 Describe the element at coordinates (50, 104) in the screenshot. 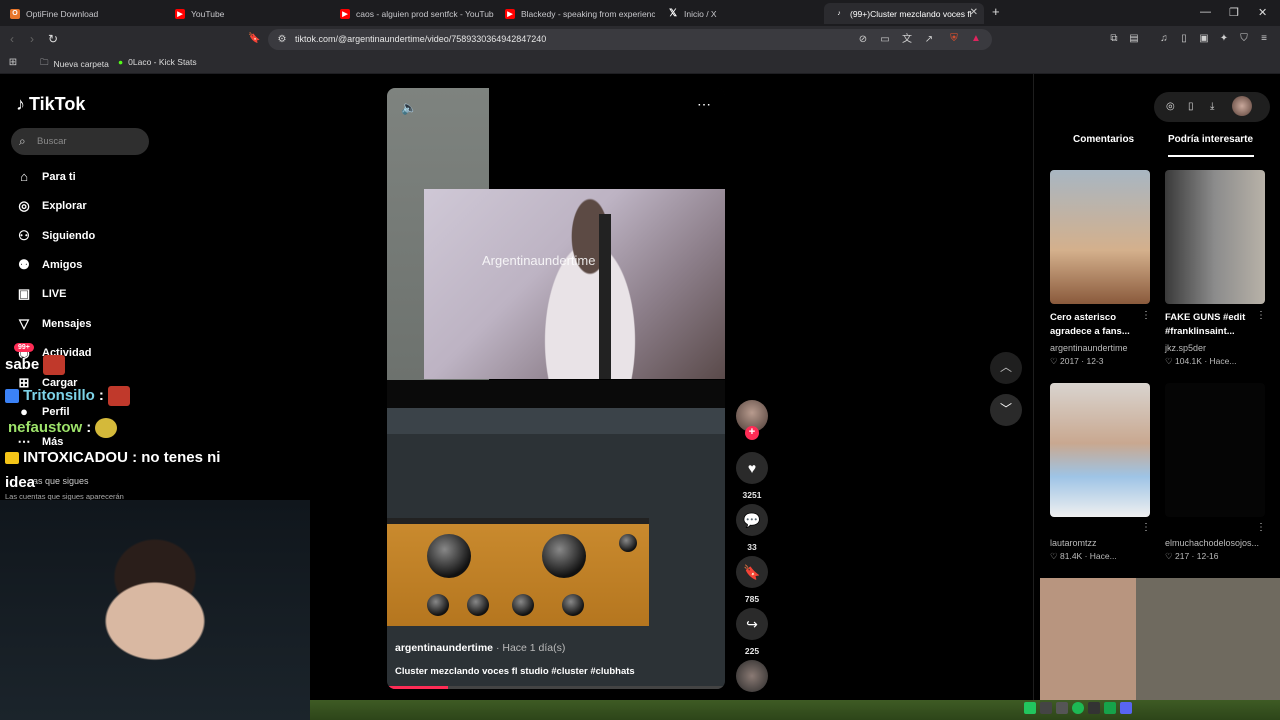

I see `tiktok-logo: ♪ TikTok` at that location.